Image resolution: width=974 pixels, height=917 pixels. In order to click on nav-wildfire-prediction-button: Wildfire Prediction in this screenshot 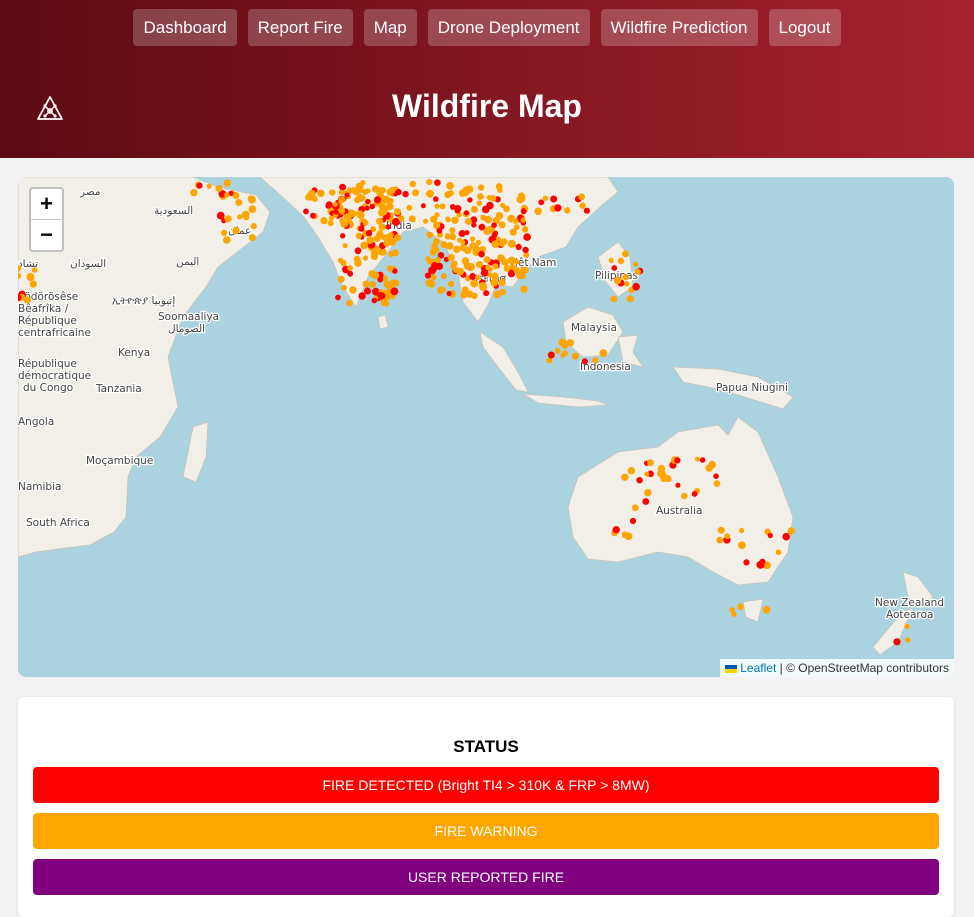, I will do `click(679, 27)`.